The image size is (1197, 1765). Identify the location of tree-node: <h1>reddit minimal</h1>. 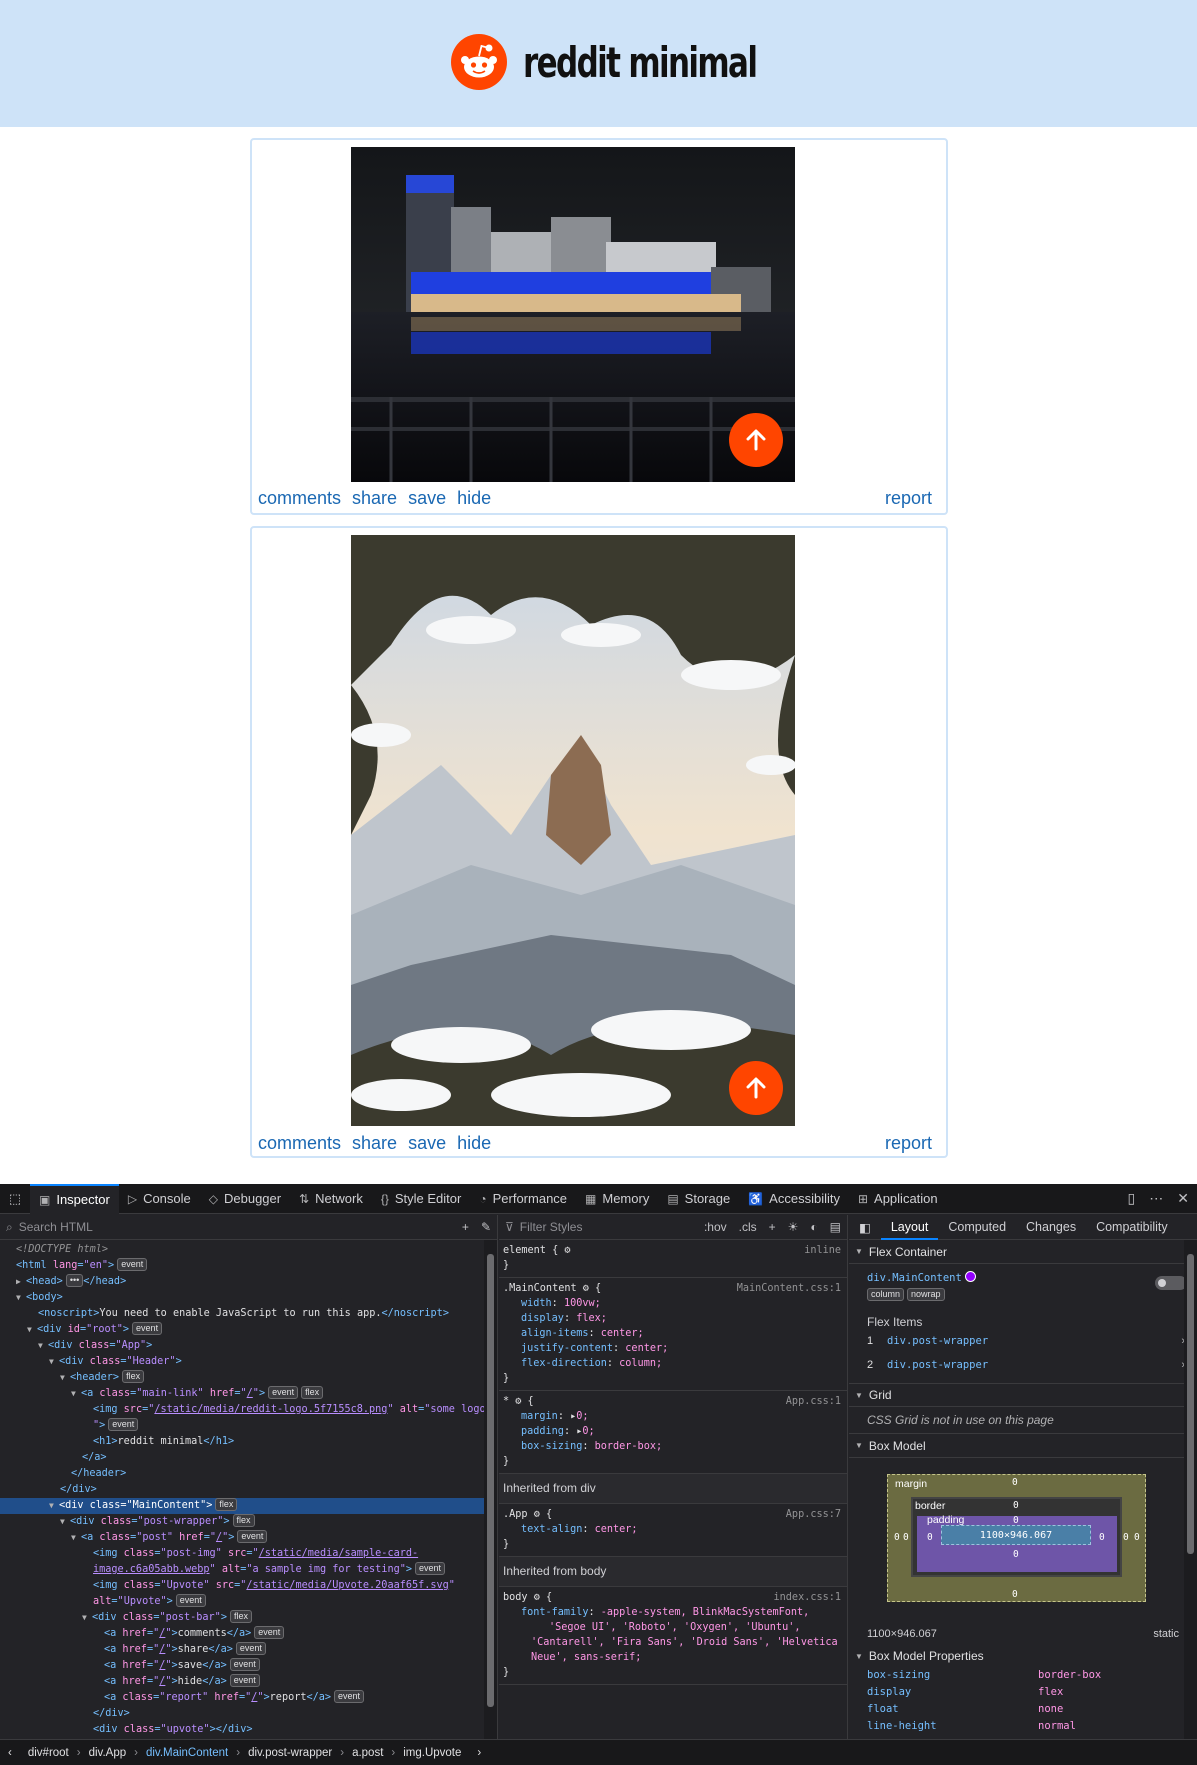
(248, 1442).